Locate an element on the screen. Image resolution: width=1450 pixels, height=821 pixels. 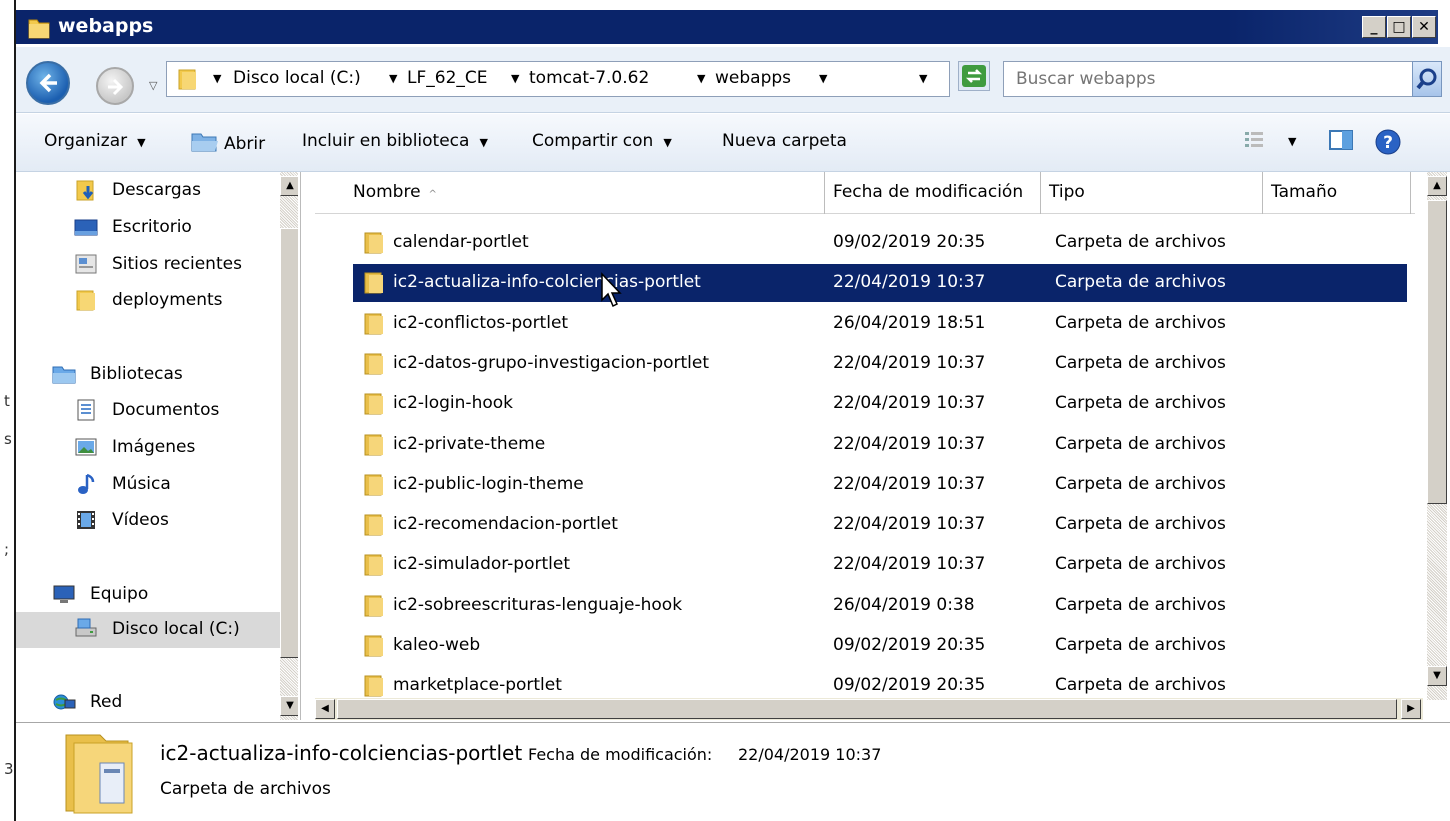
breadcrumb-item: Disco local (C:) is located at coordinates (297, 78).